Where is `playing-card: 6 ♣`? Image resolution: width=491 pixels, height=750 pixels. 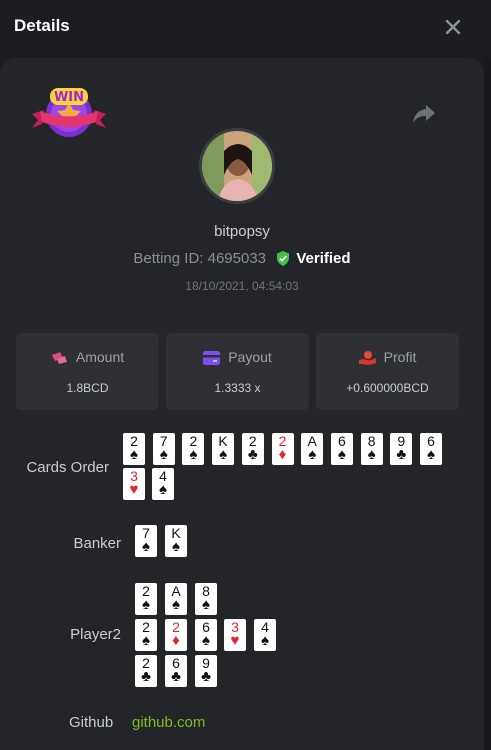
playing-card: 6 ♣ is located at coordinates (176, 671).